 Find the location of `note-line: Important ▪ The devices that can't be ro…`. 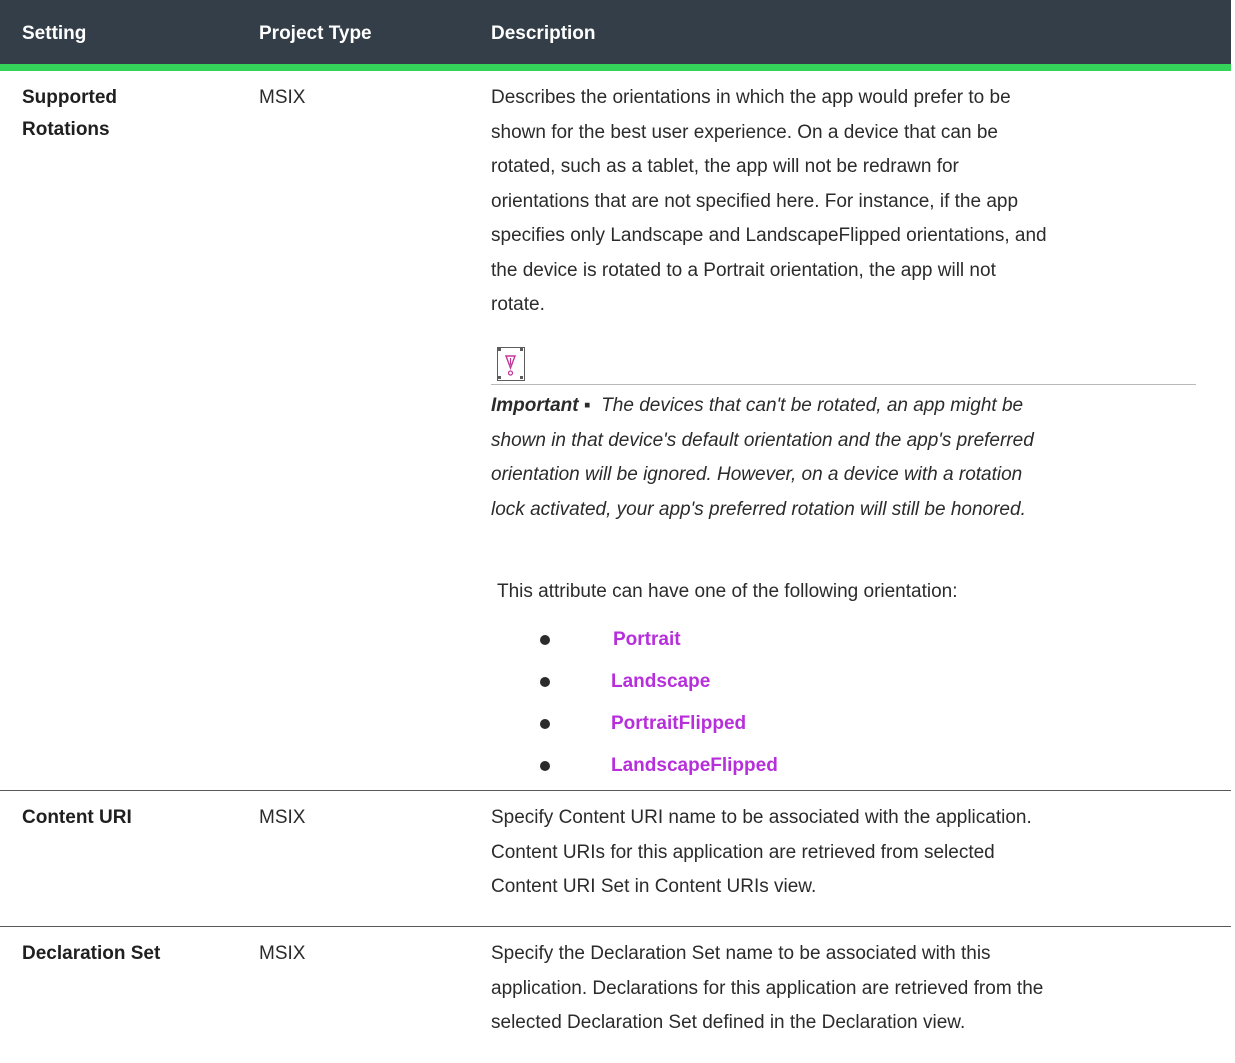

note-line: Important ▪ The devices that can't be ro… is located at coordinates (843, 406).